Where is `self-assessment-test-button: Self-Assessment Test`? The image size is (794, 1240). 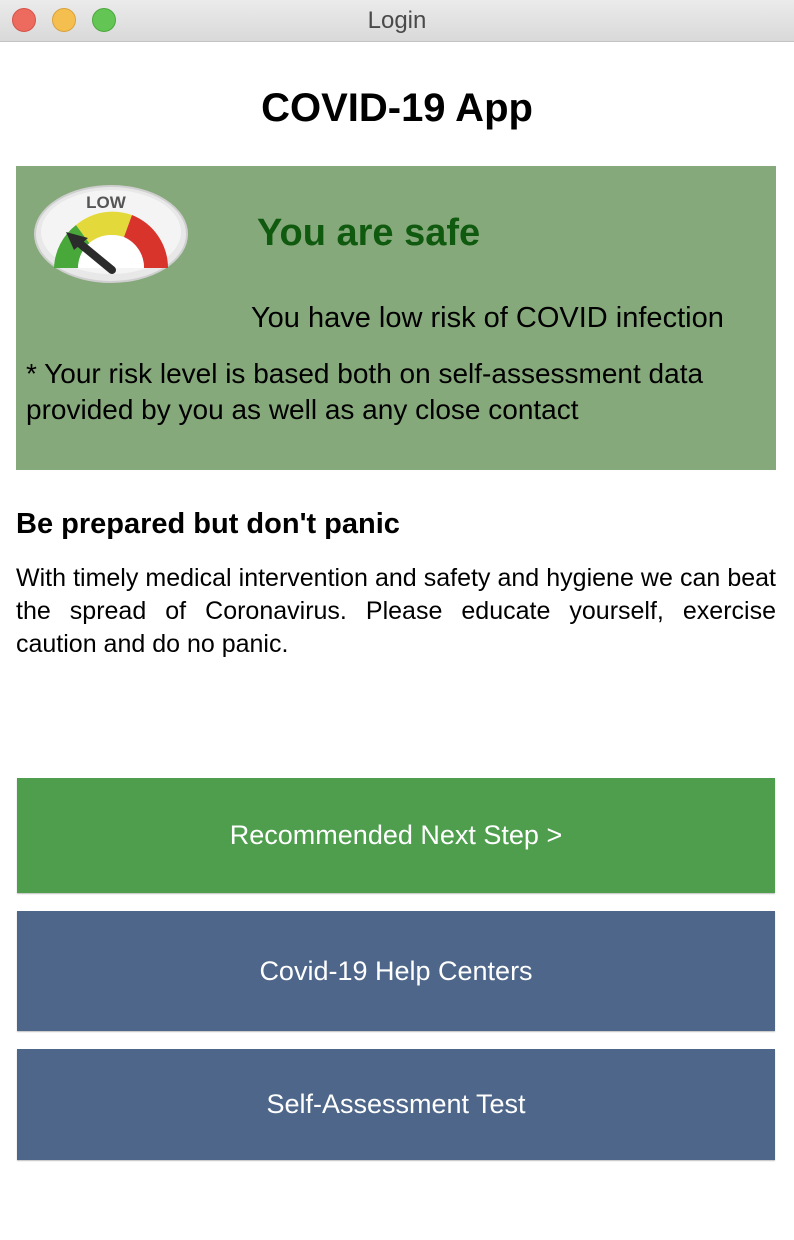 self-assessment-test-button: Self-Assessment Test is located at coordinates (396, 1104).